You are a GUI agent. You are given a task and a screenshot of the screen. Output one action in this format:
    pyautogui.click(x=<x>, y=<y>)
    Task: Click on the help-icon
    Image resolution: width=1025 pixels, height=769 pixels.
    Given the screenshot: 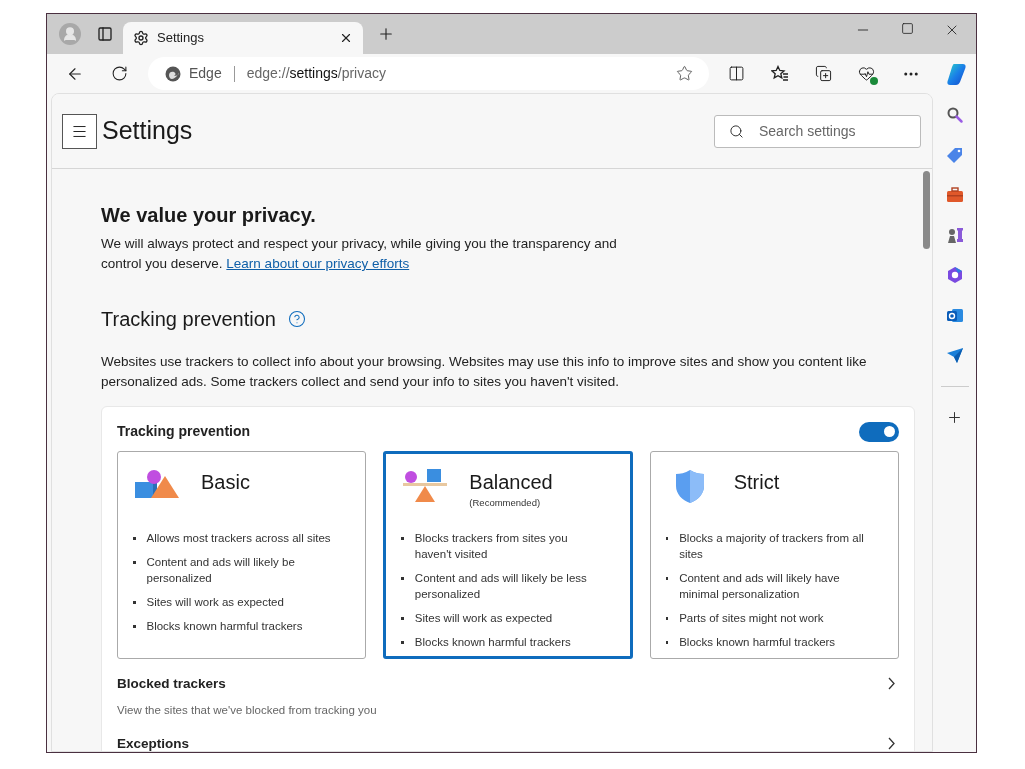 What is the action you would take?
    pyautogui.click(x=296, y=319)
    